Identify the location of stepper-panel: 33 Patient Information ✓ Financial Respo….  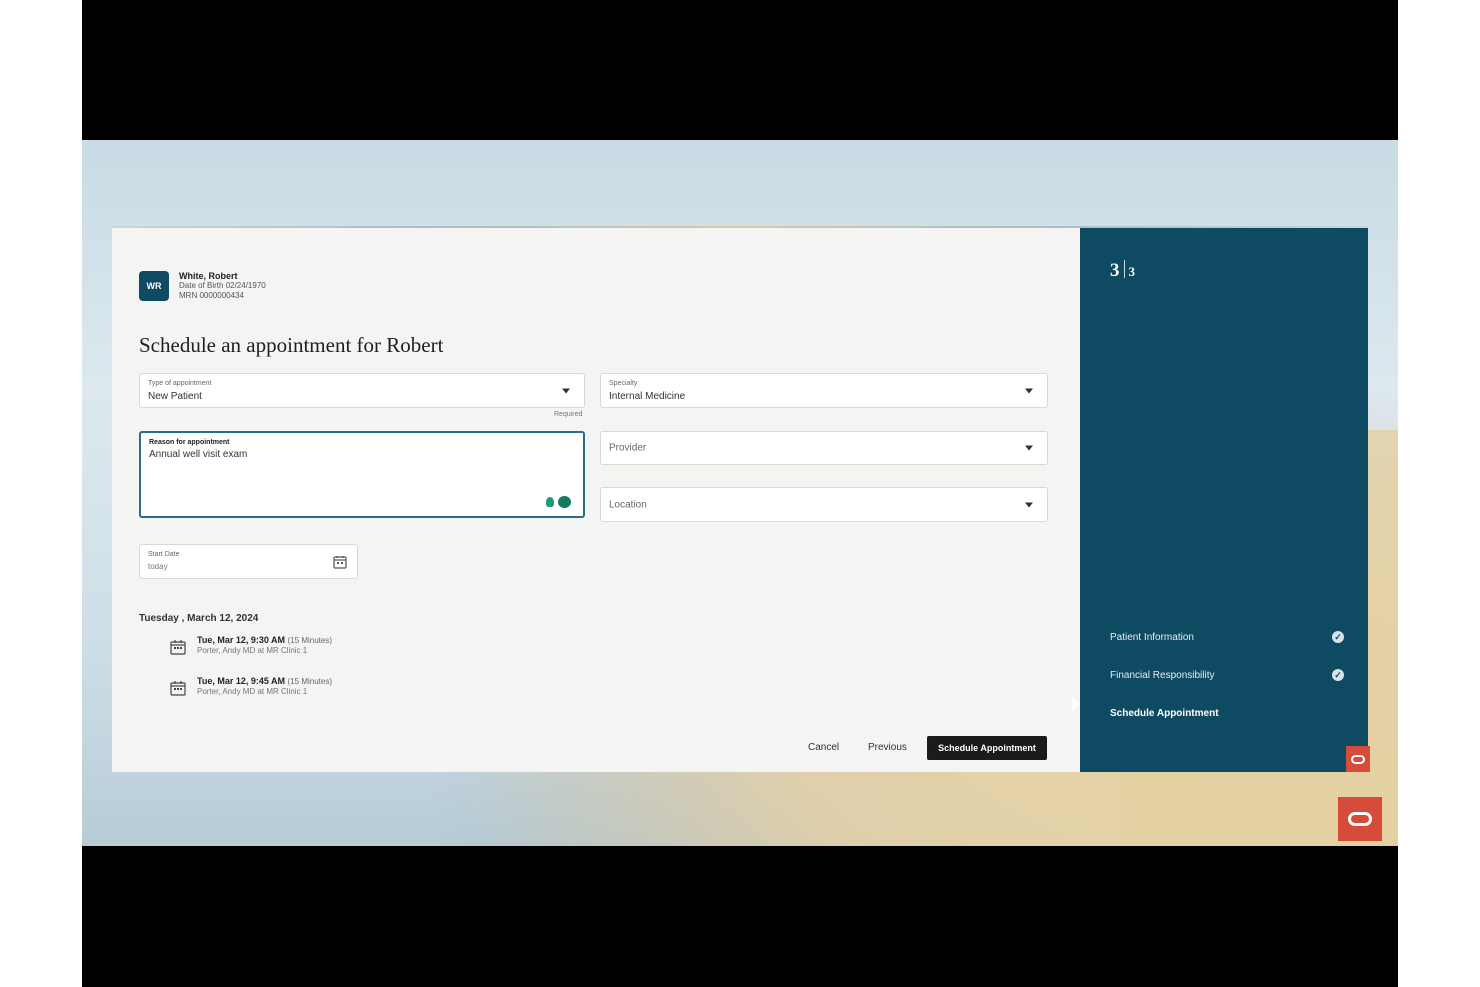
(1220, 500).